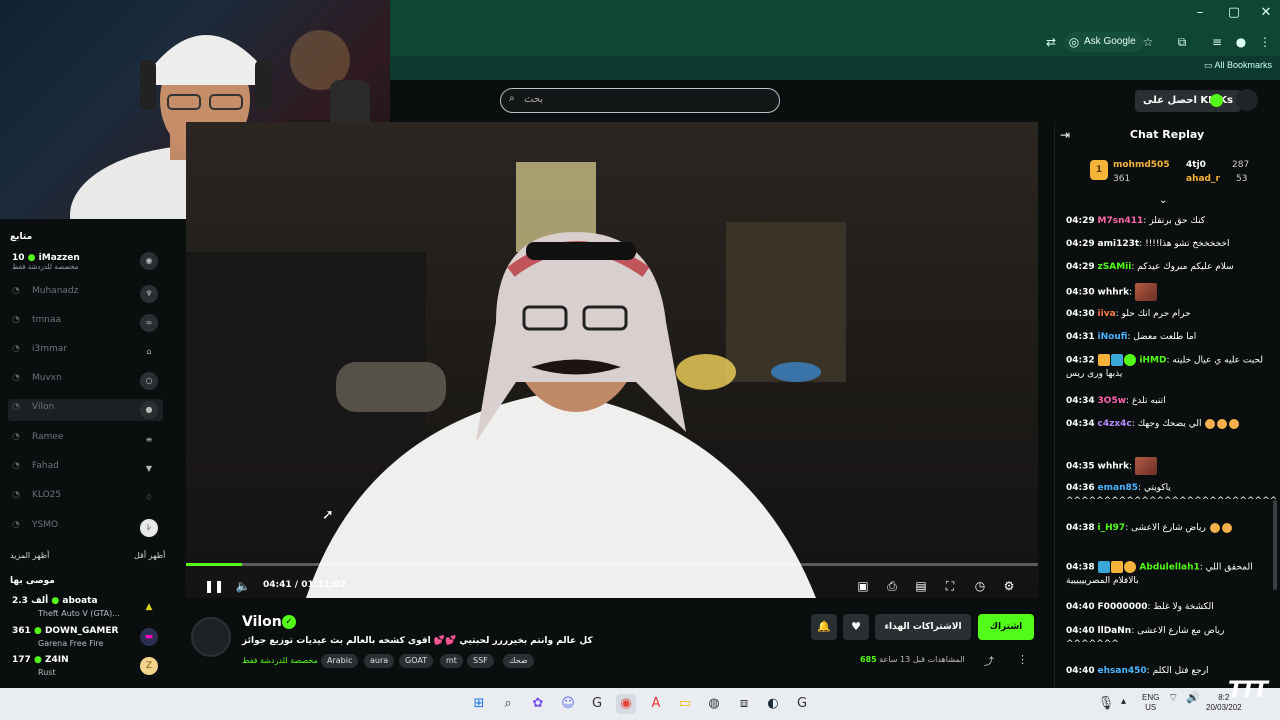 The image size is (1280, 720). What do you see at coordinates (1119, 244) in the screenshot?
I see `chat-user: ami123t` at bounding box center [1119, 244].